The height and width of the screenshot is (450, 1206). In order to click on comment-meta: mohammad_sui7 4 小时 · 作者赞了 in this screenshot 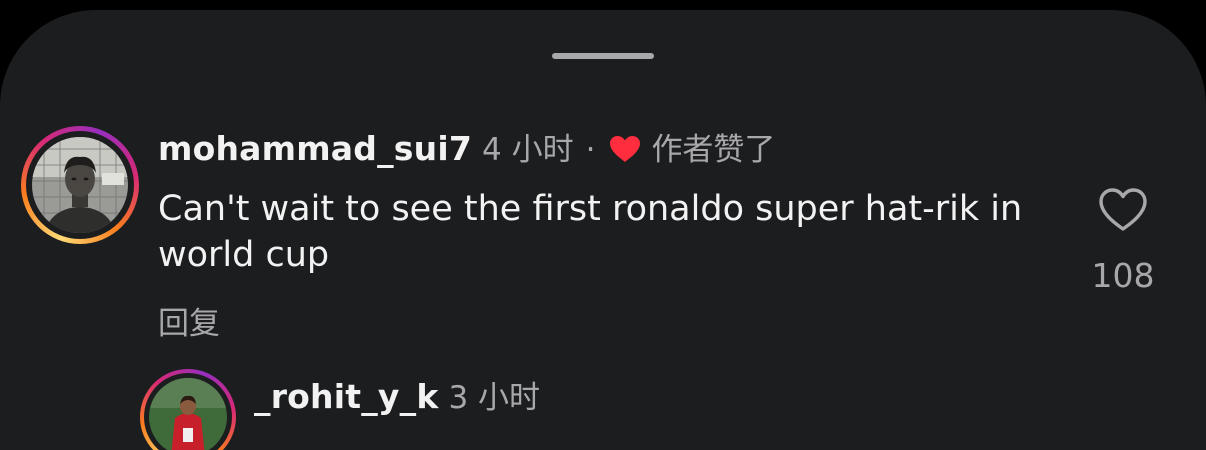, I will do `click(466, 146)`.